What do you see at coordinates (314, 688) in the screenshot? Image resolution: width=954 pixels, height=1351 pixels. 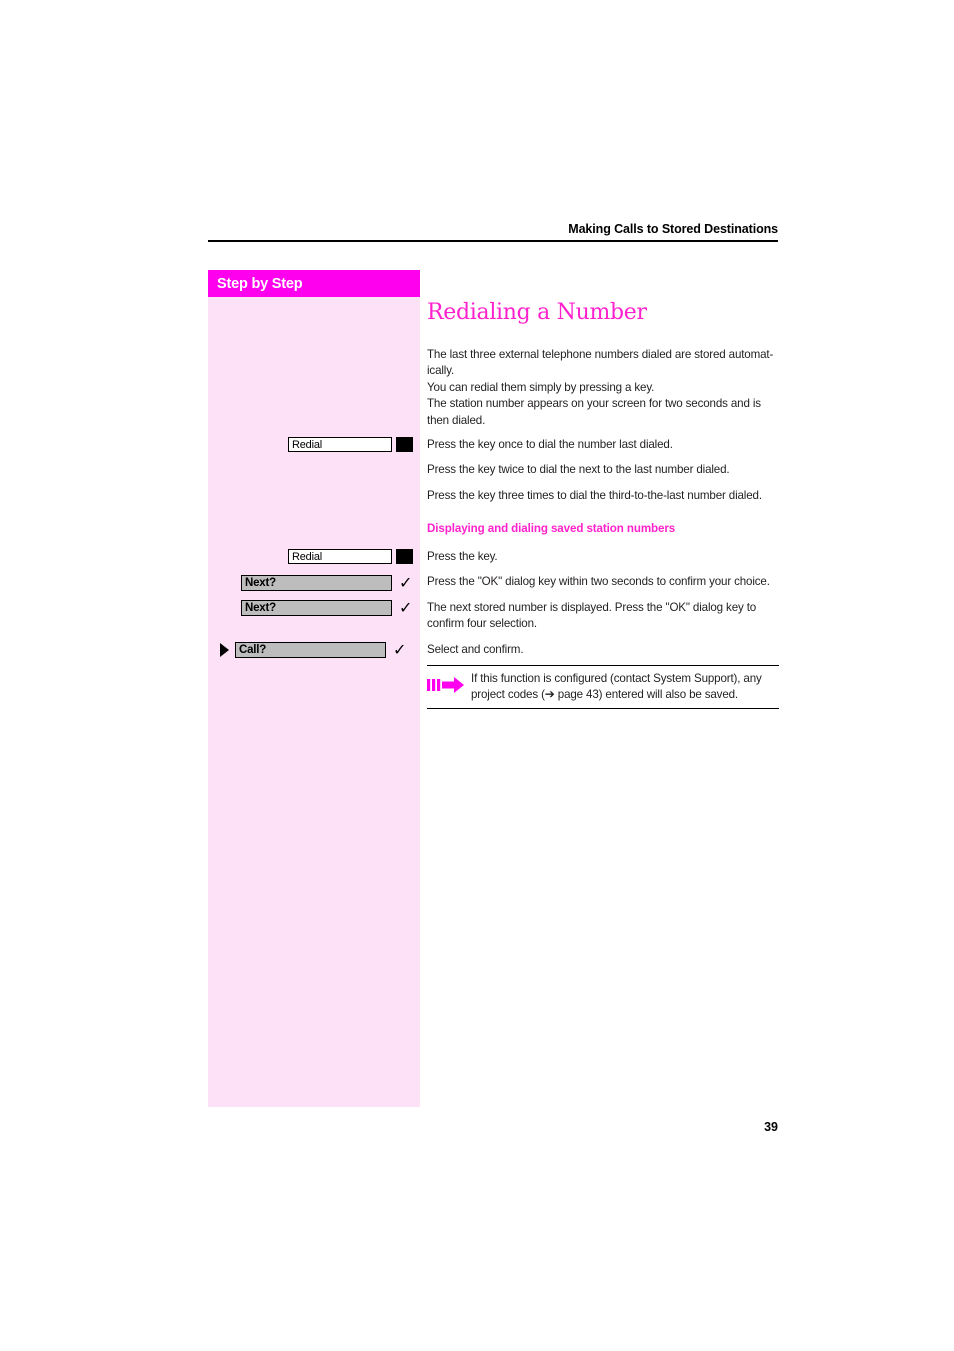 I see `step-by-step-sidebar: Step by Step` at bounding box center [314, 688].